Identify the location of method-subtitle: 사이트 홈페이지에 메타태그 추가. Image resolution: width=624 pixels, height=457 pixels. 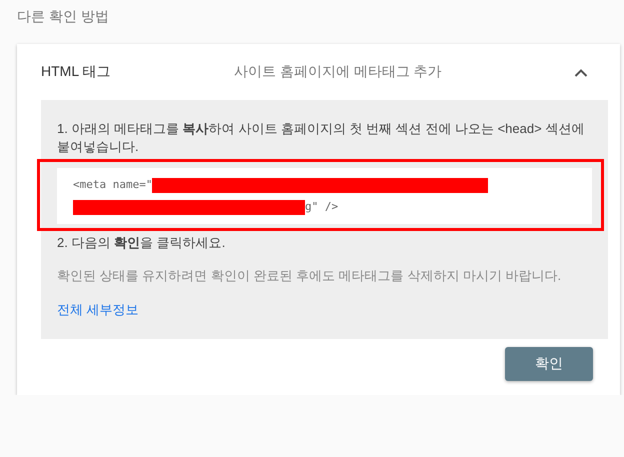
(338, 72).